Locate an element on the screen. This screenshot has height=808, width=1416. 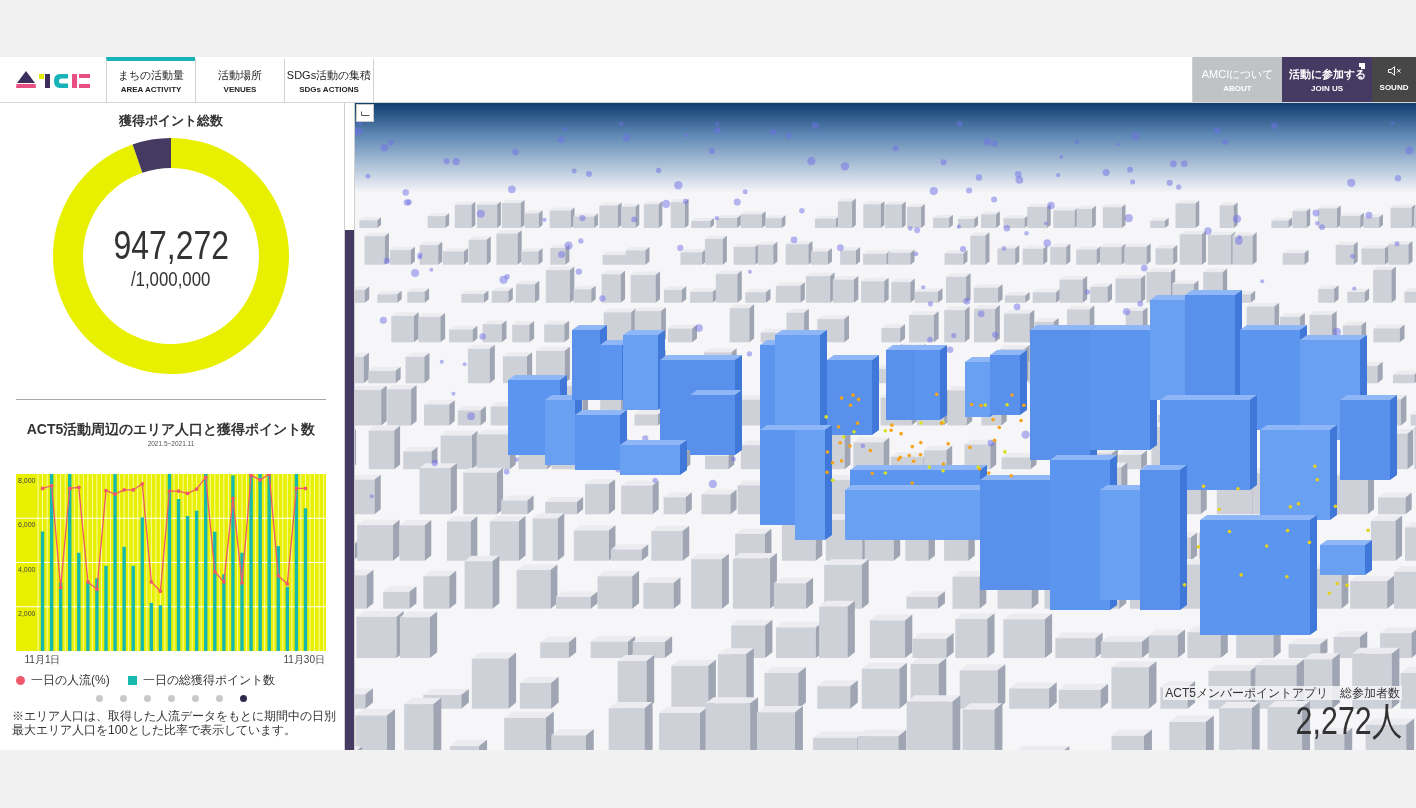
axis-tick-label: 11月30日 is located at coordinates (304, 659).